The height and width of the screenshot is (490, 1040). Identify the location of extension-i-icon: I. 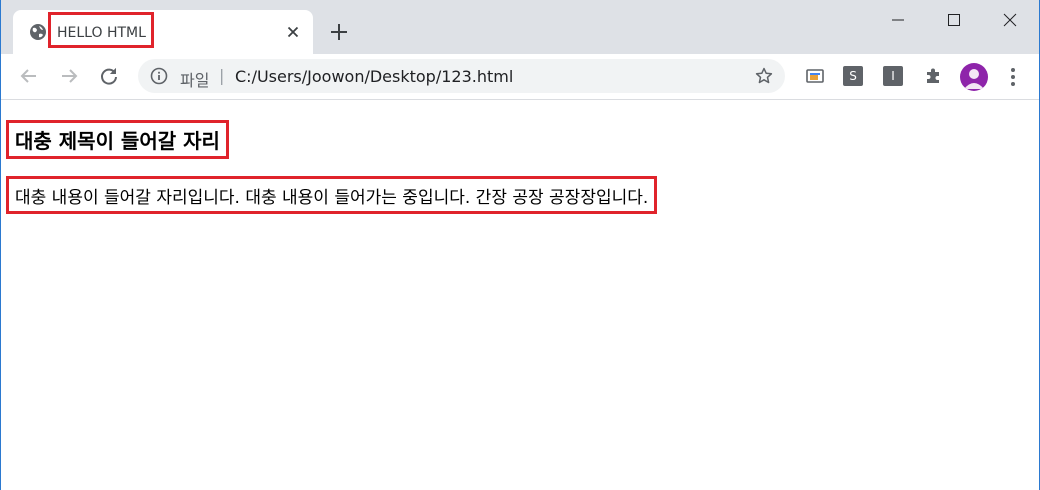
(893, 76).